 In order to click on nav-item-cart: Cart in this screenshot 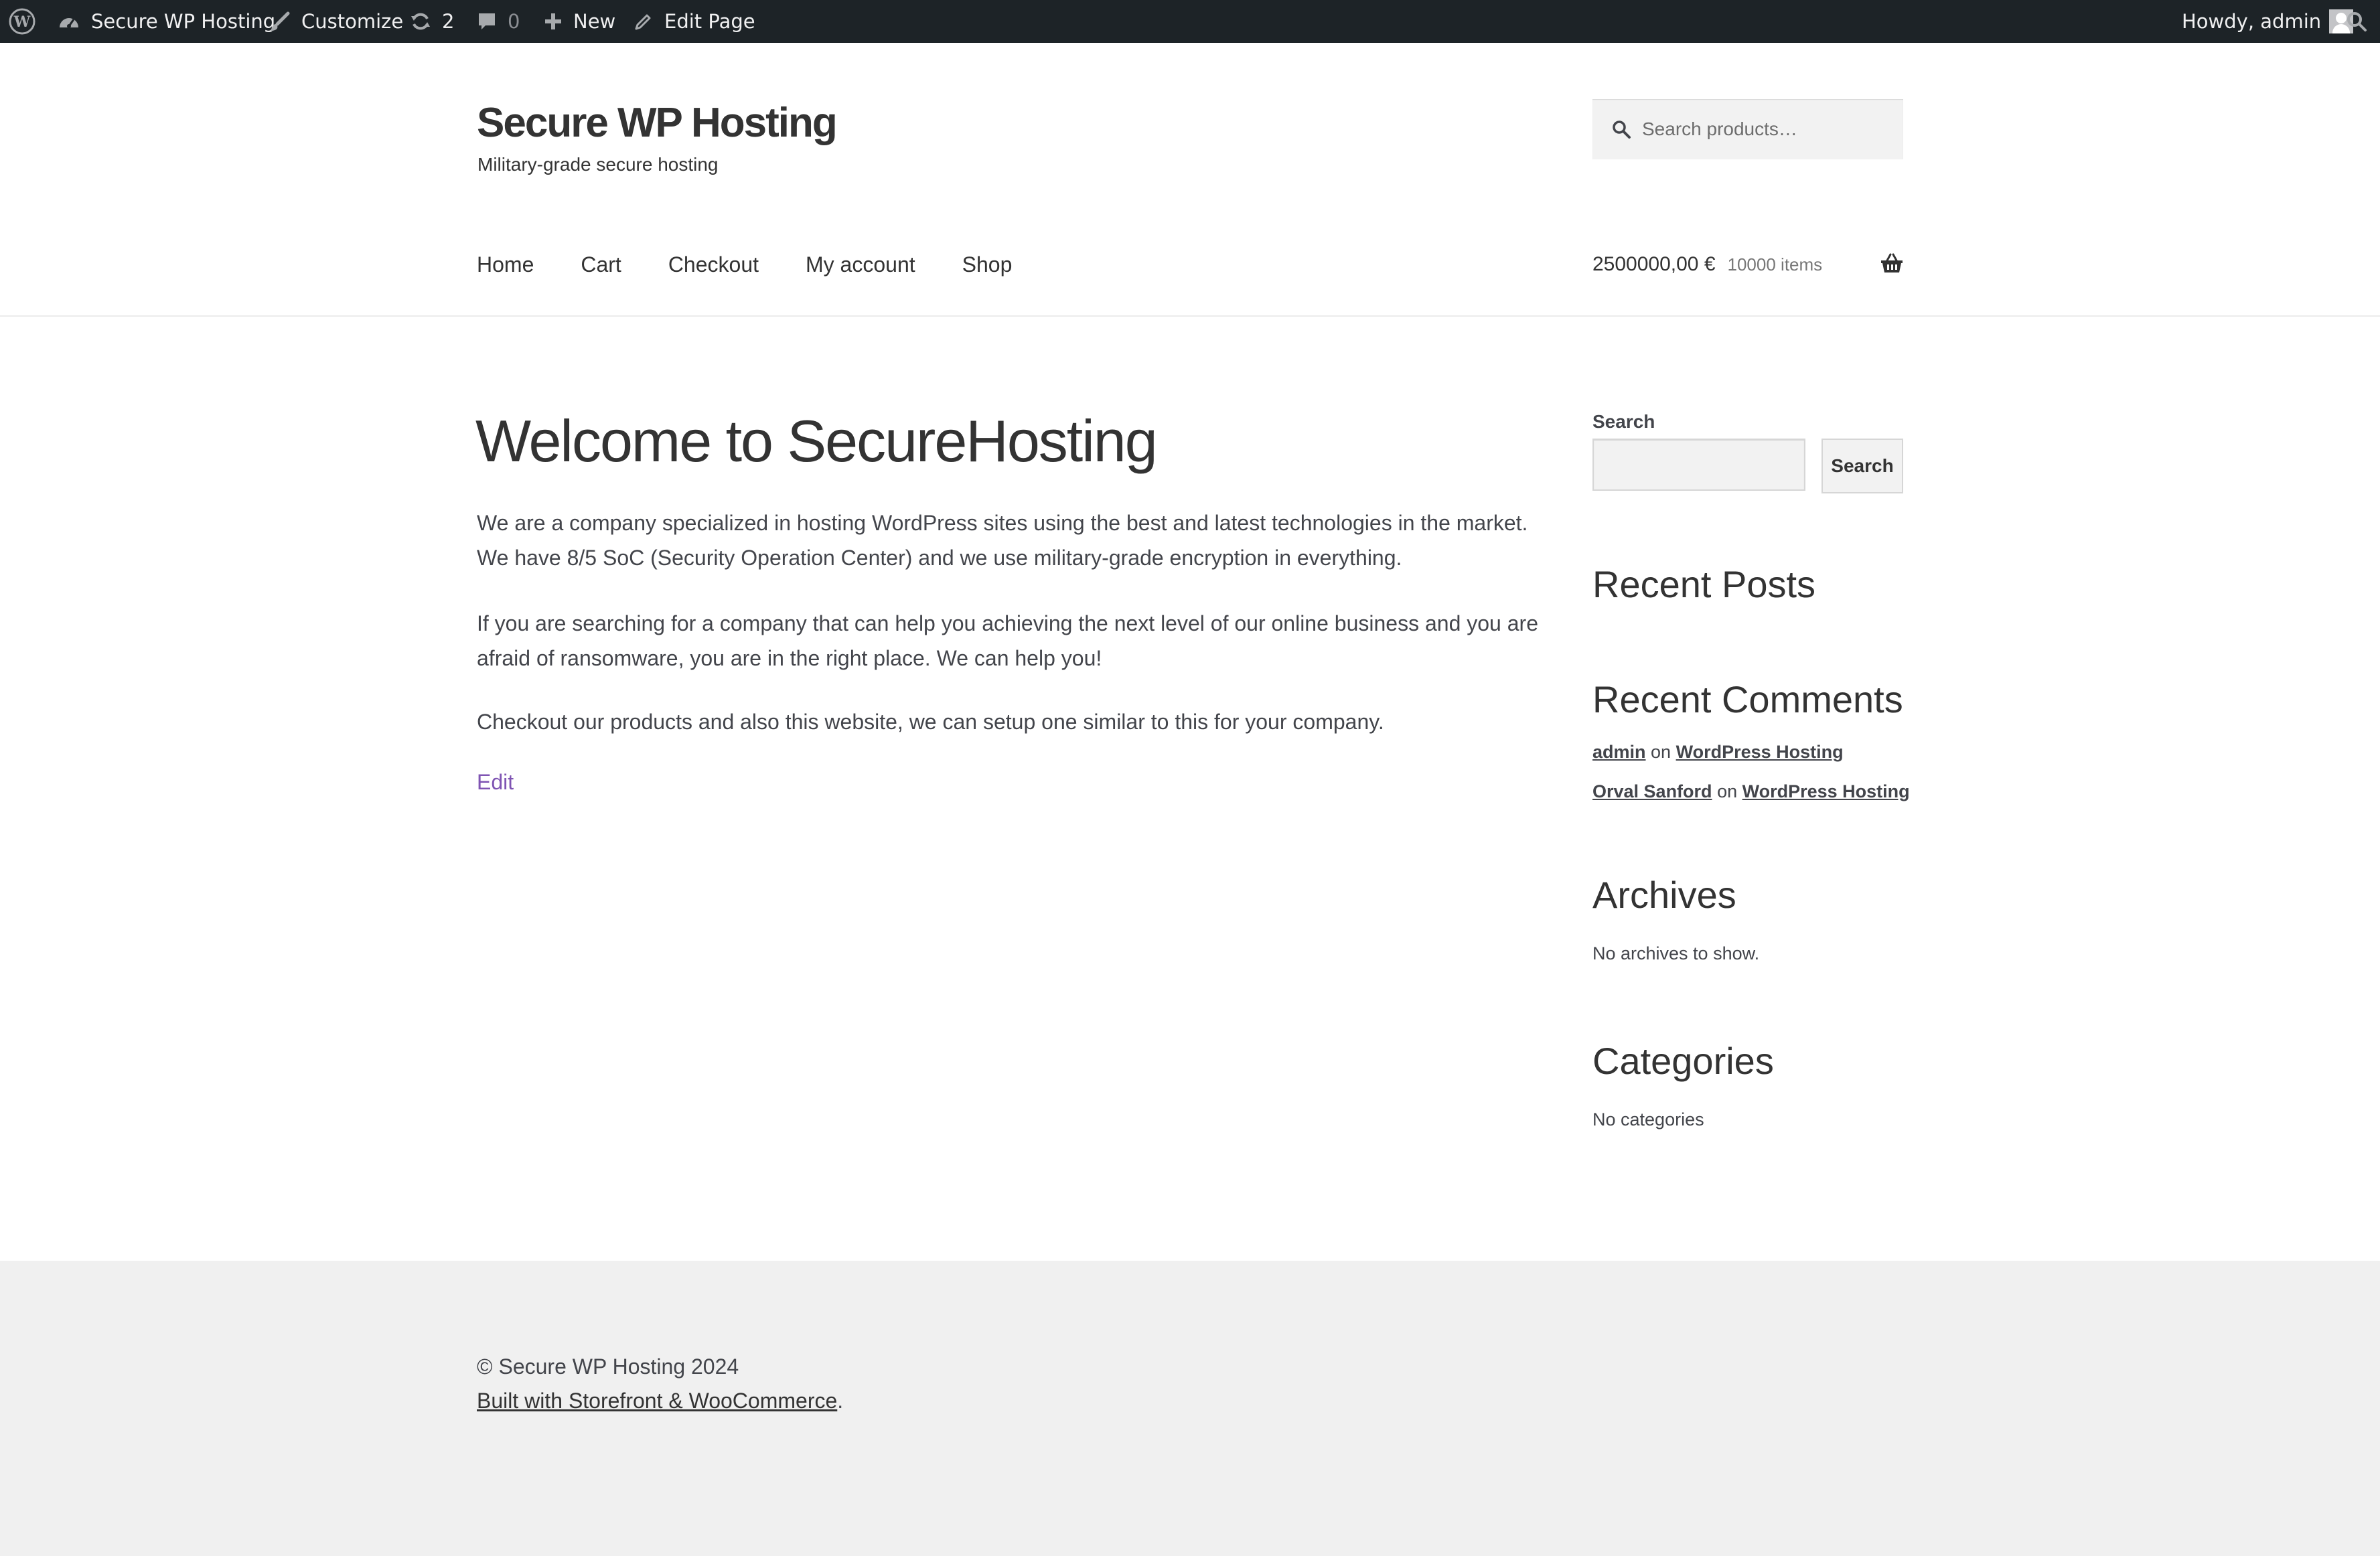, I will do `click(601, 264)`.